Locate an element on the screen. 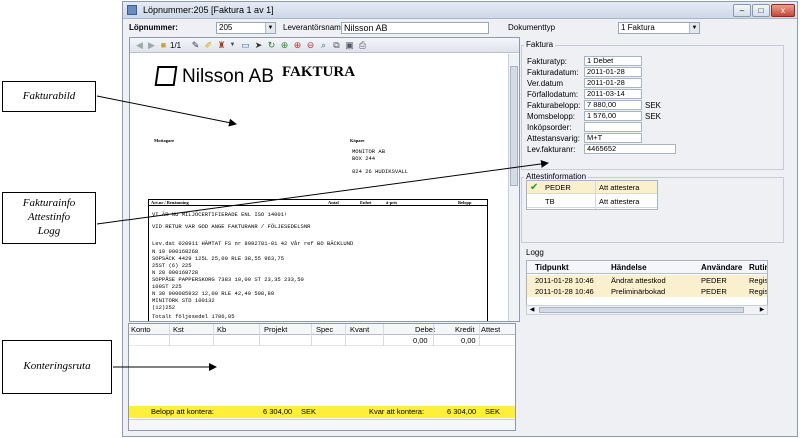 The width and height of the screenshot is (800, 438). verdatum-field: 2011-01-28 is located at coordinates (613, 83).